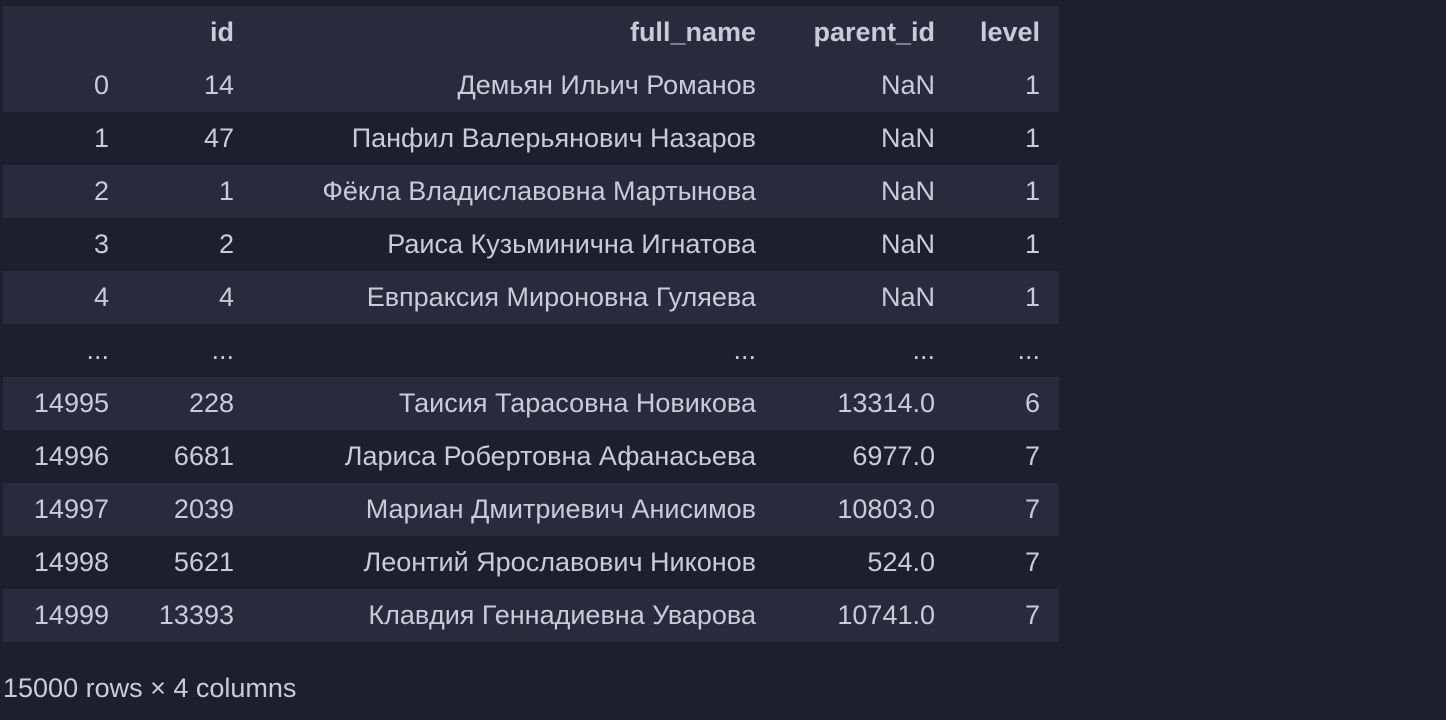  Describe the element at coordinates (203, 562) in the screenshot. I see `id-cell: 5621` at that location.